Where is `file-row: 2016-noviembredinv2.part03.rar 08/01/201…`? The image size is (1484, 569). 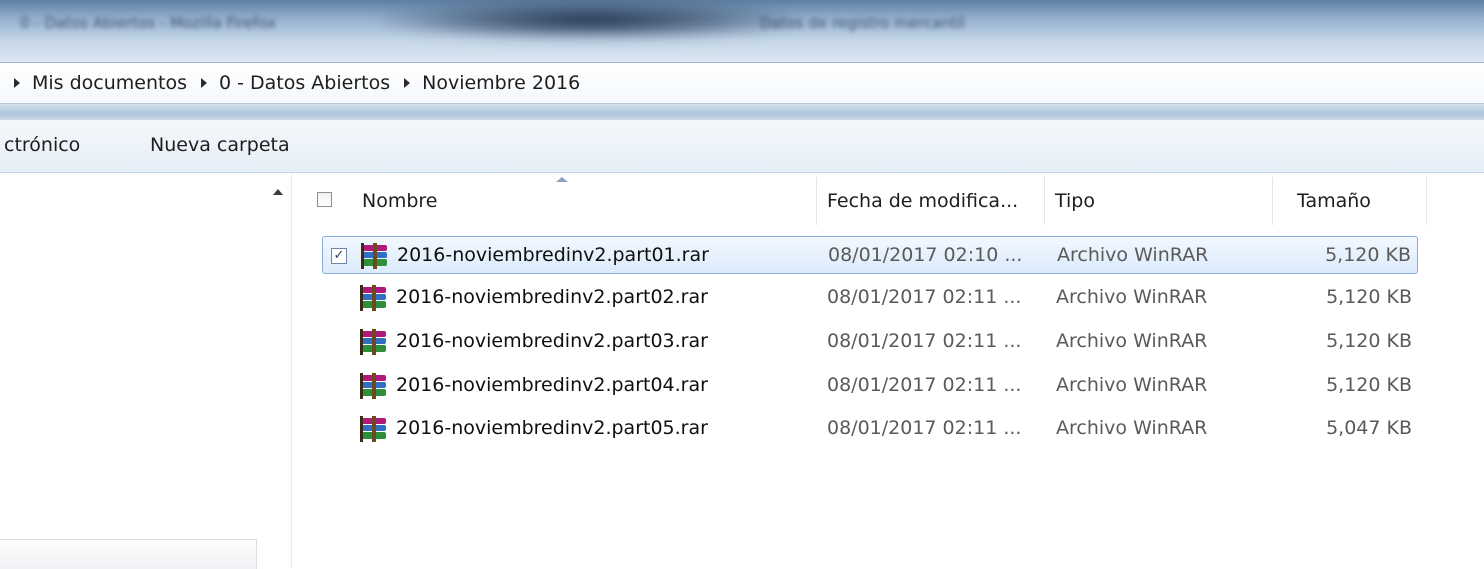 file-row: 2016-noviembredinv2.part03.rar 08/01/201… is located at coordinates (870, 342).